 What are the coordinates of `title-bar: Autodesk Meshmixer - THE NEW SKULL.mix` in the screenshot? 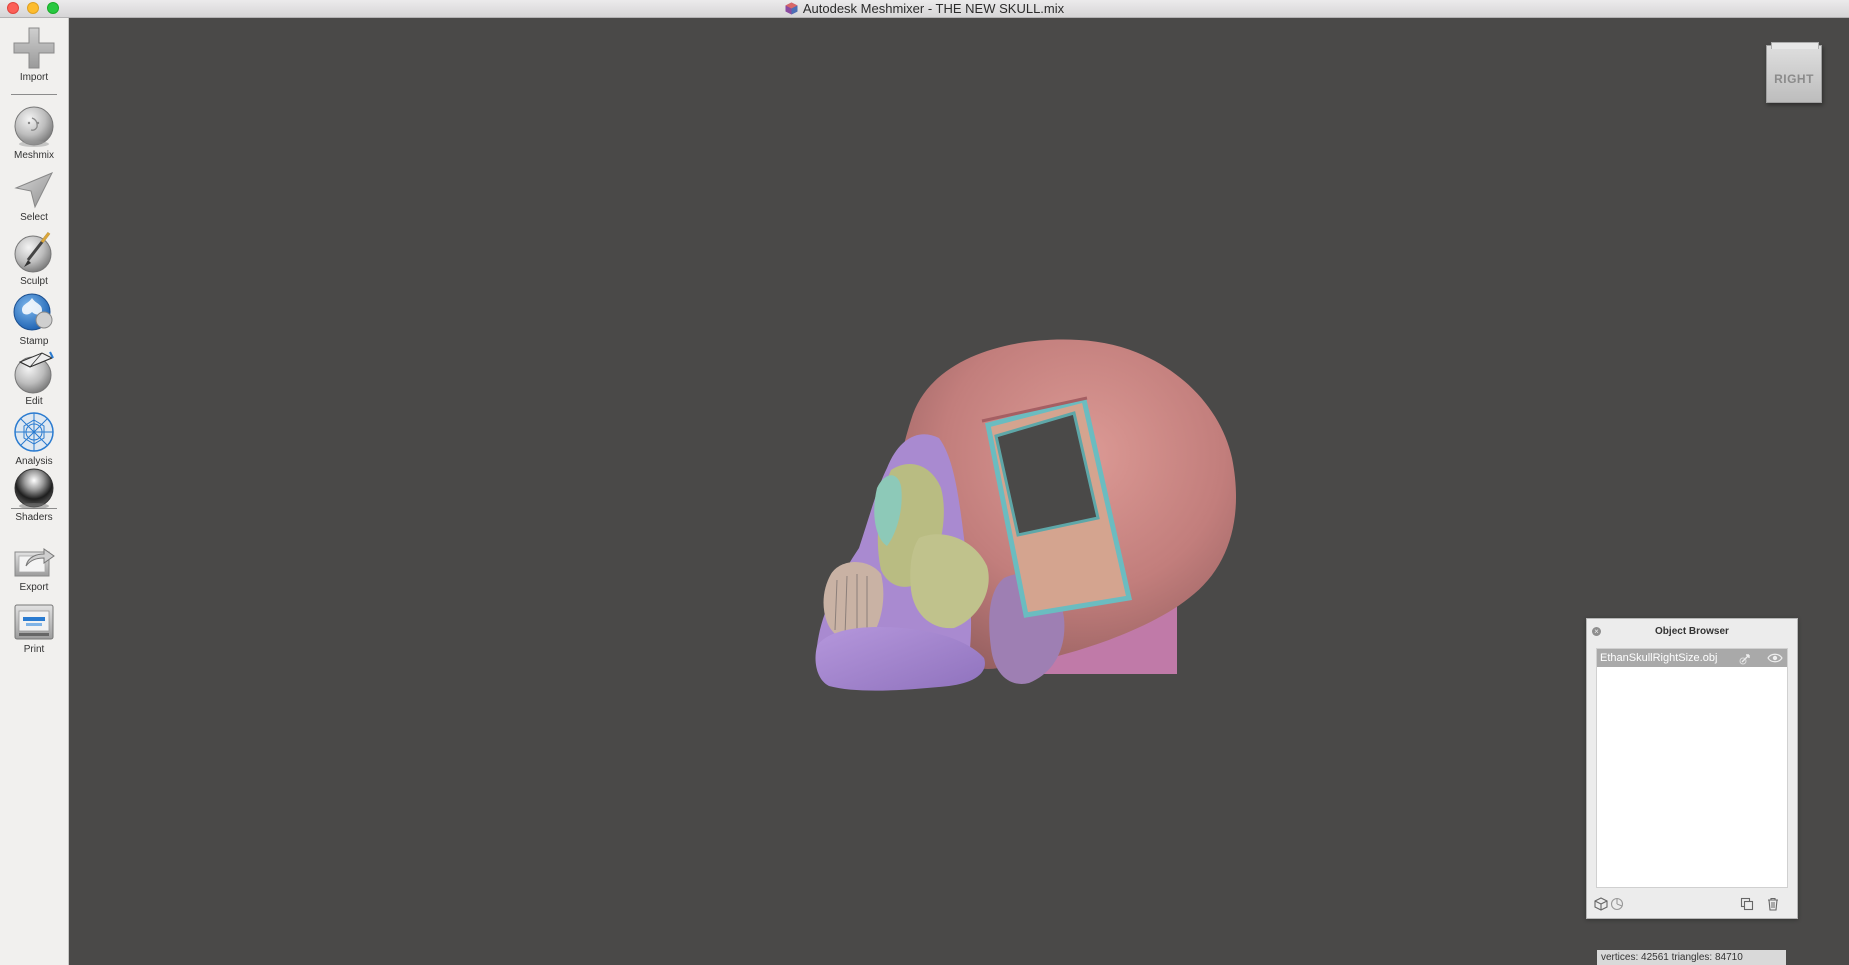 It's located at (924, 9).